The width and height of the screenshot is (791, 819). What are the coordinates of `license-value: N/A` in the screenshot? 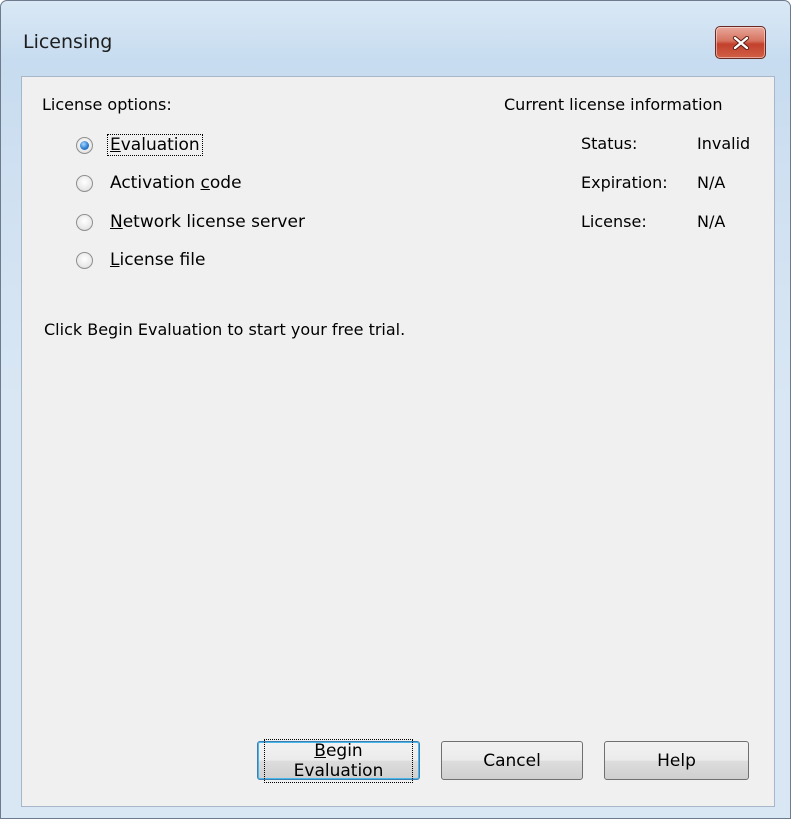 It's located at (711, 221).